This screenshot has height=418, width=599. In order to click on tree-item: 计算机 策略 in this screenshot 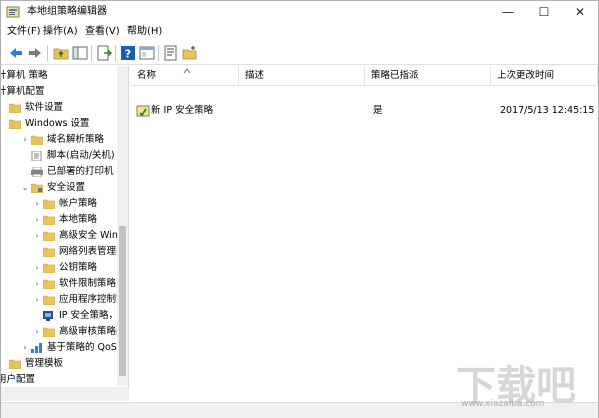, I will do `click(64, 76)`.